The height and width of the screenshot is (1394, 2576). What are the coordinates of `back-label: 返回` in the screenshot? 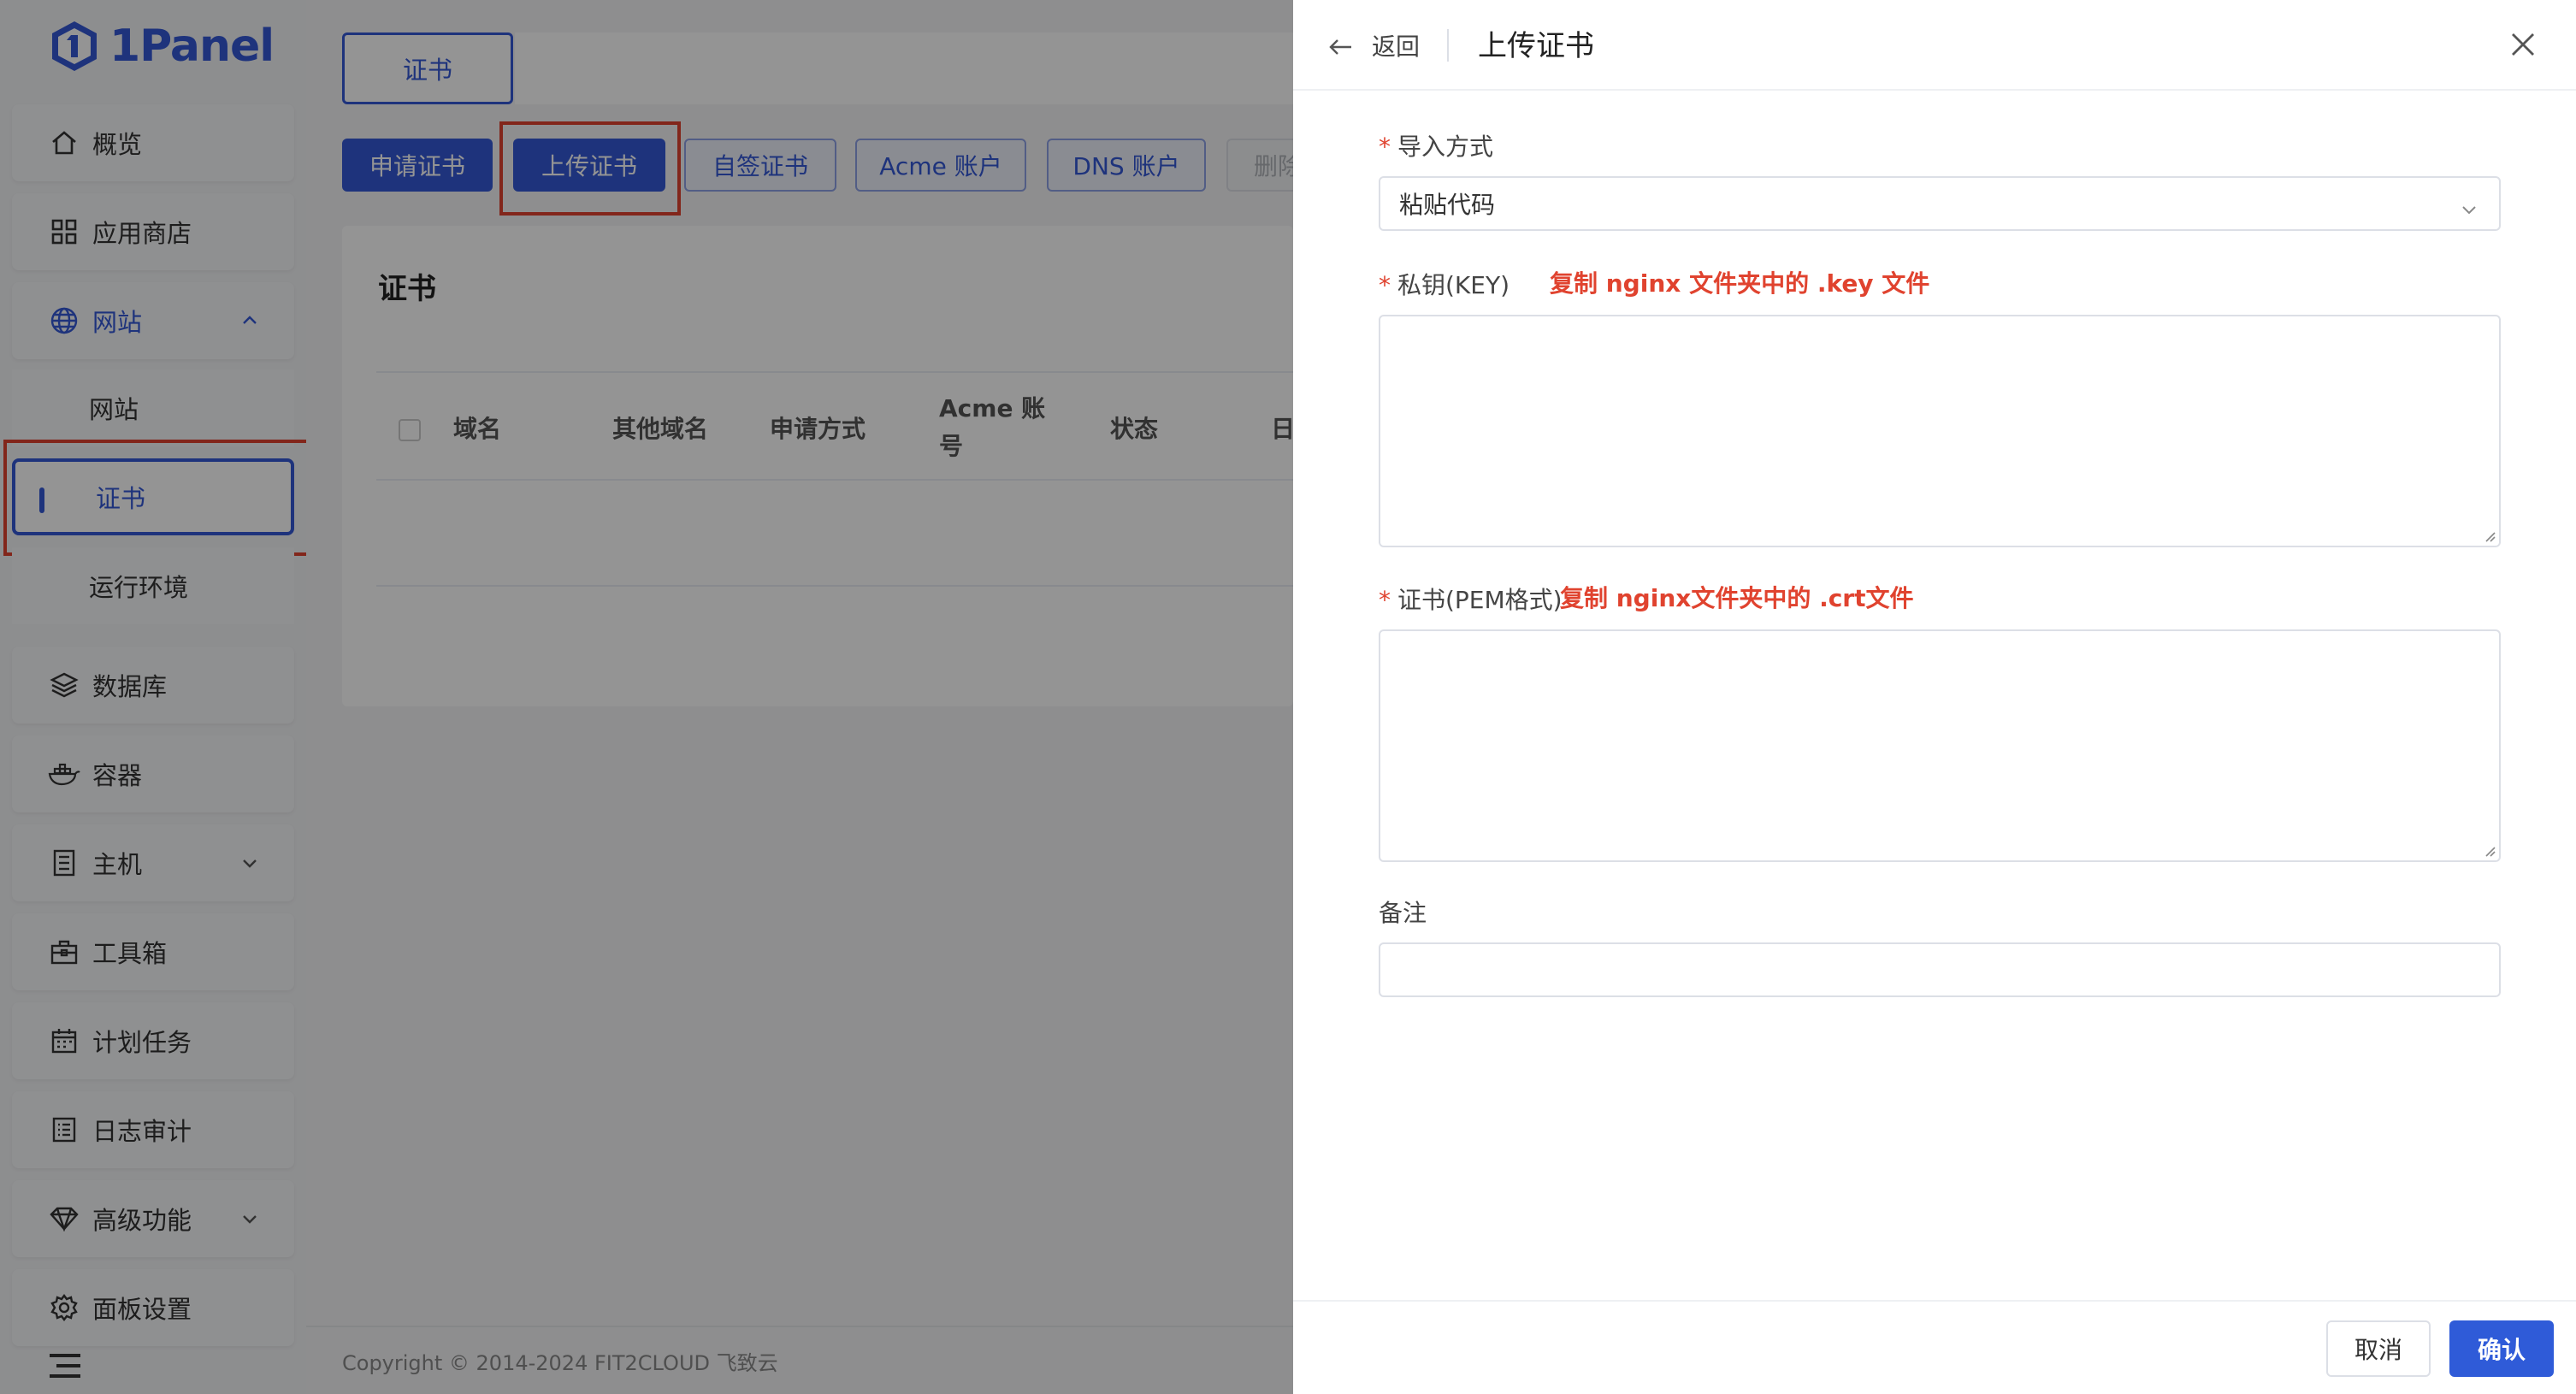 It's located at (1396, 46).